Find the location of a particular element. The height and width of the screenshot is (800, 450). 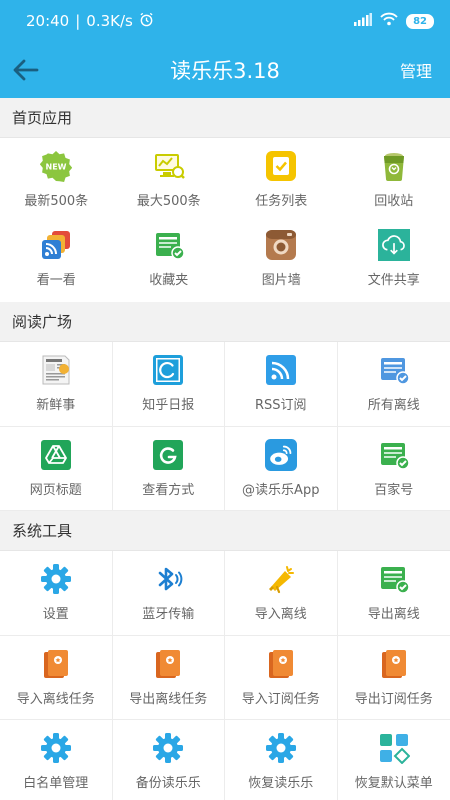

arrow-left-icon is located at coordinates (26, 70).